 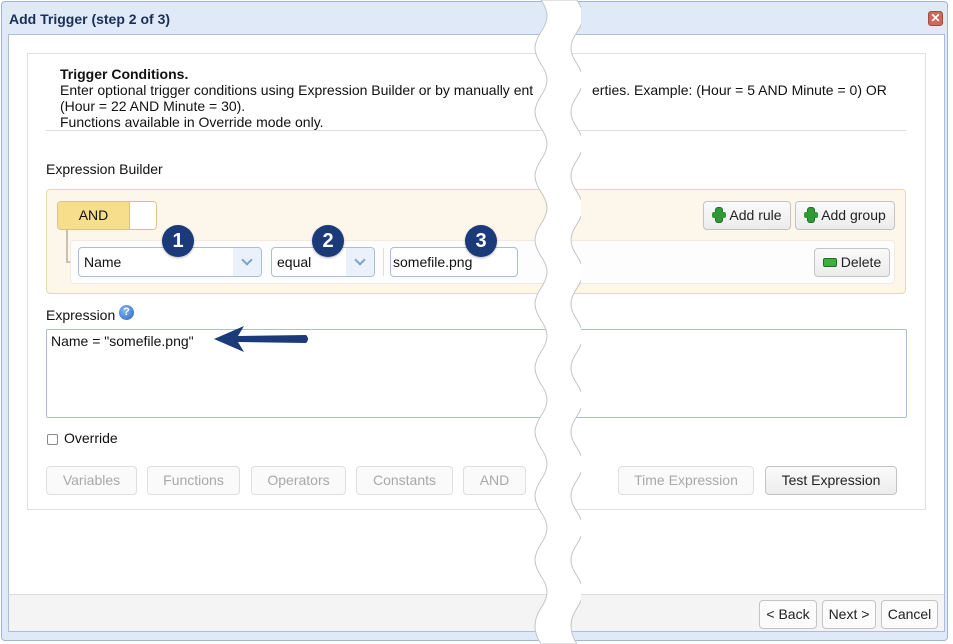 What do you see at coordinates (91, 480) in the screenshot?
I see `variables-button: Variables` at bounding box center [91, 480].